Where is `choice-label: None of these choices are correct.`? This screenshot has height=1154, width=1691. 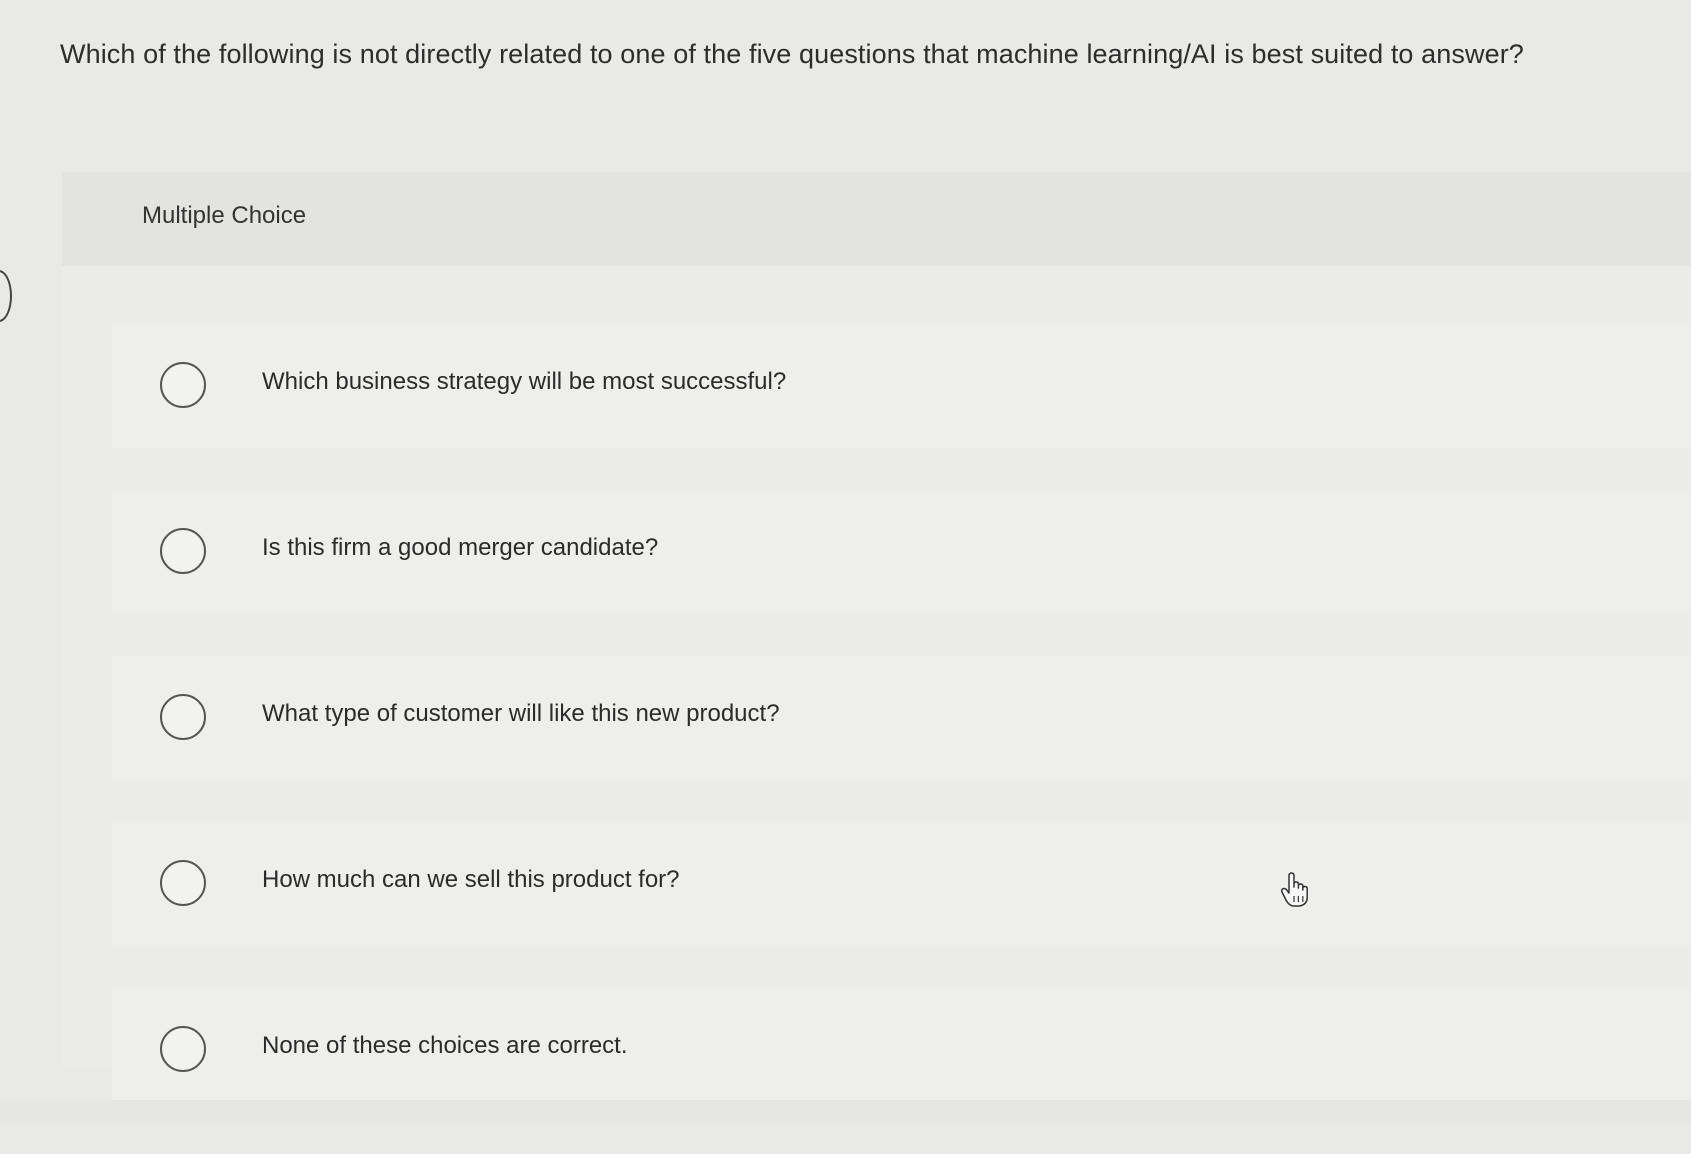 choice-label: None of these choices are correct. is located at coordinates (445, 1045).